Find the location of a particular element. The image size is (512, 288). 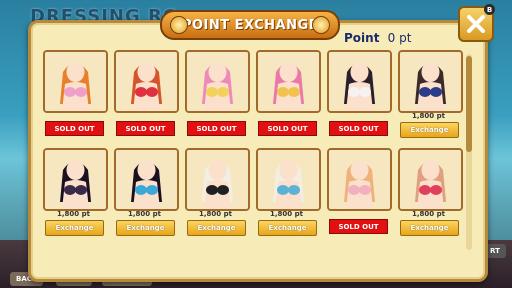

close-icon is located at coordinates (476, 24).